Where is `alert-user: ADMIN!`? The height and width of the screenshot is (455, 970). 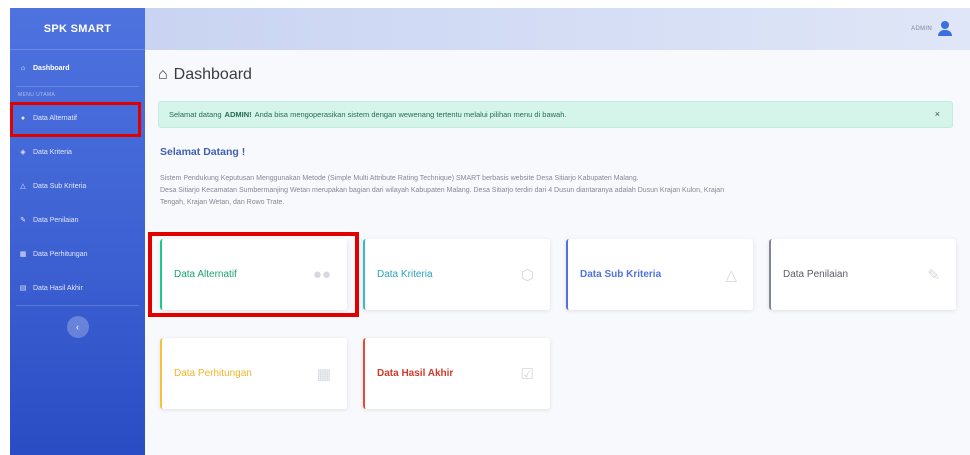 alert-user: ADMIN! is located at coordinates (238, 114).